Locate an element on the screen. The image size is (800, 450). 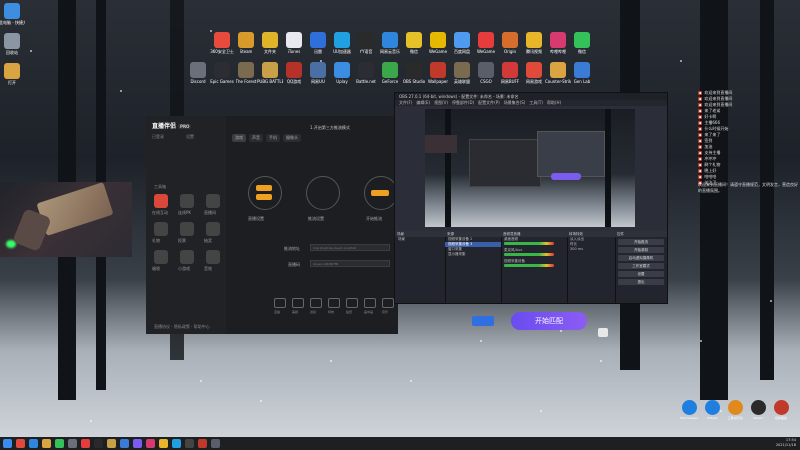
obs-control-button: 开始推流 is located at coordinates (641, 242).